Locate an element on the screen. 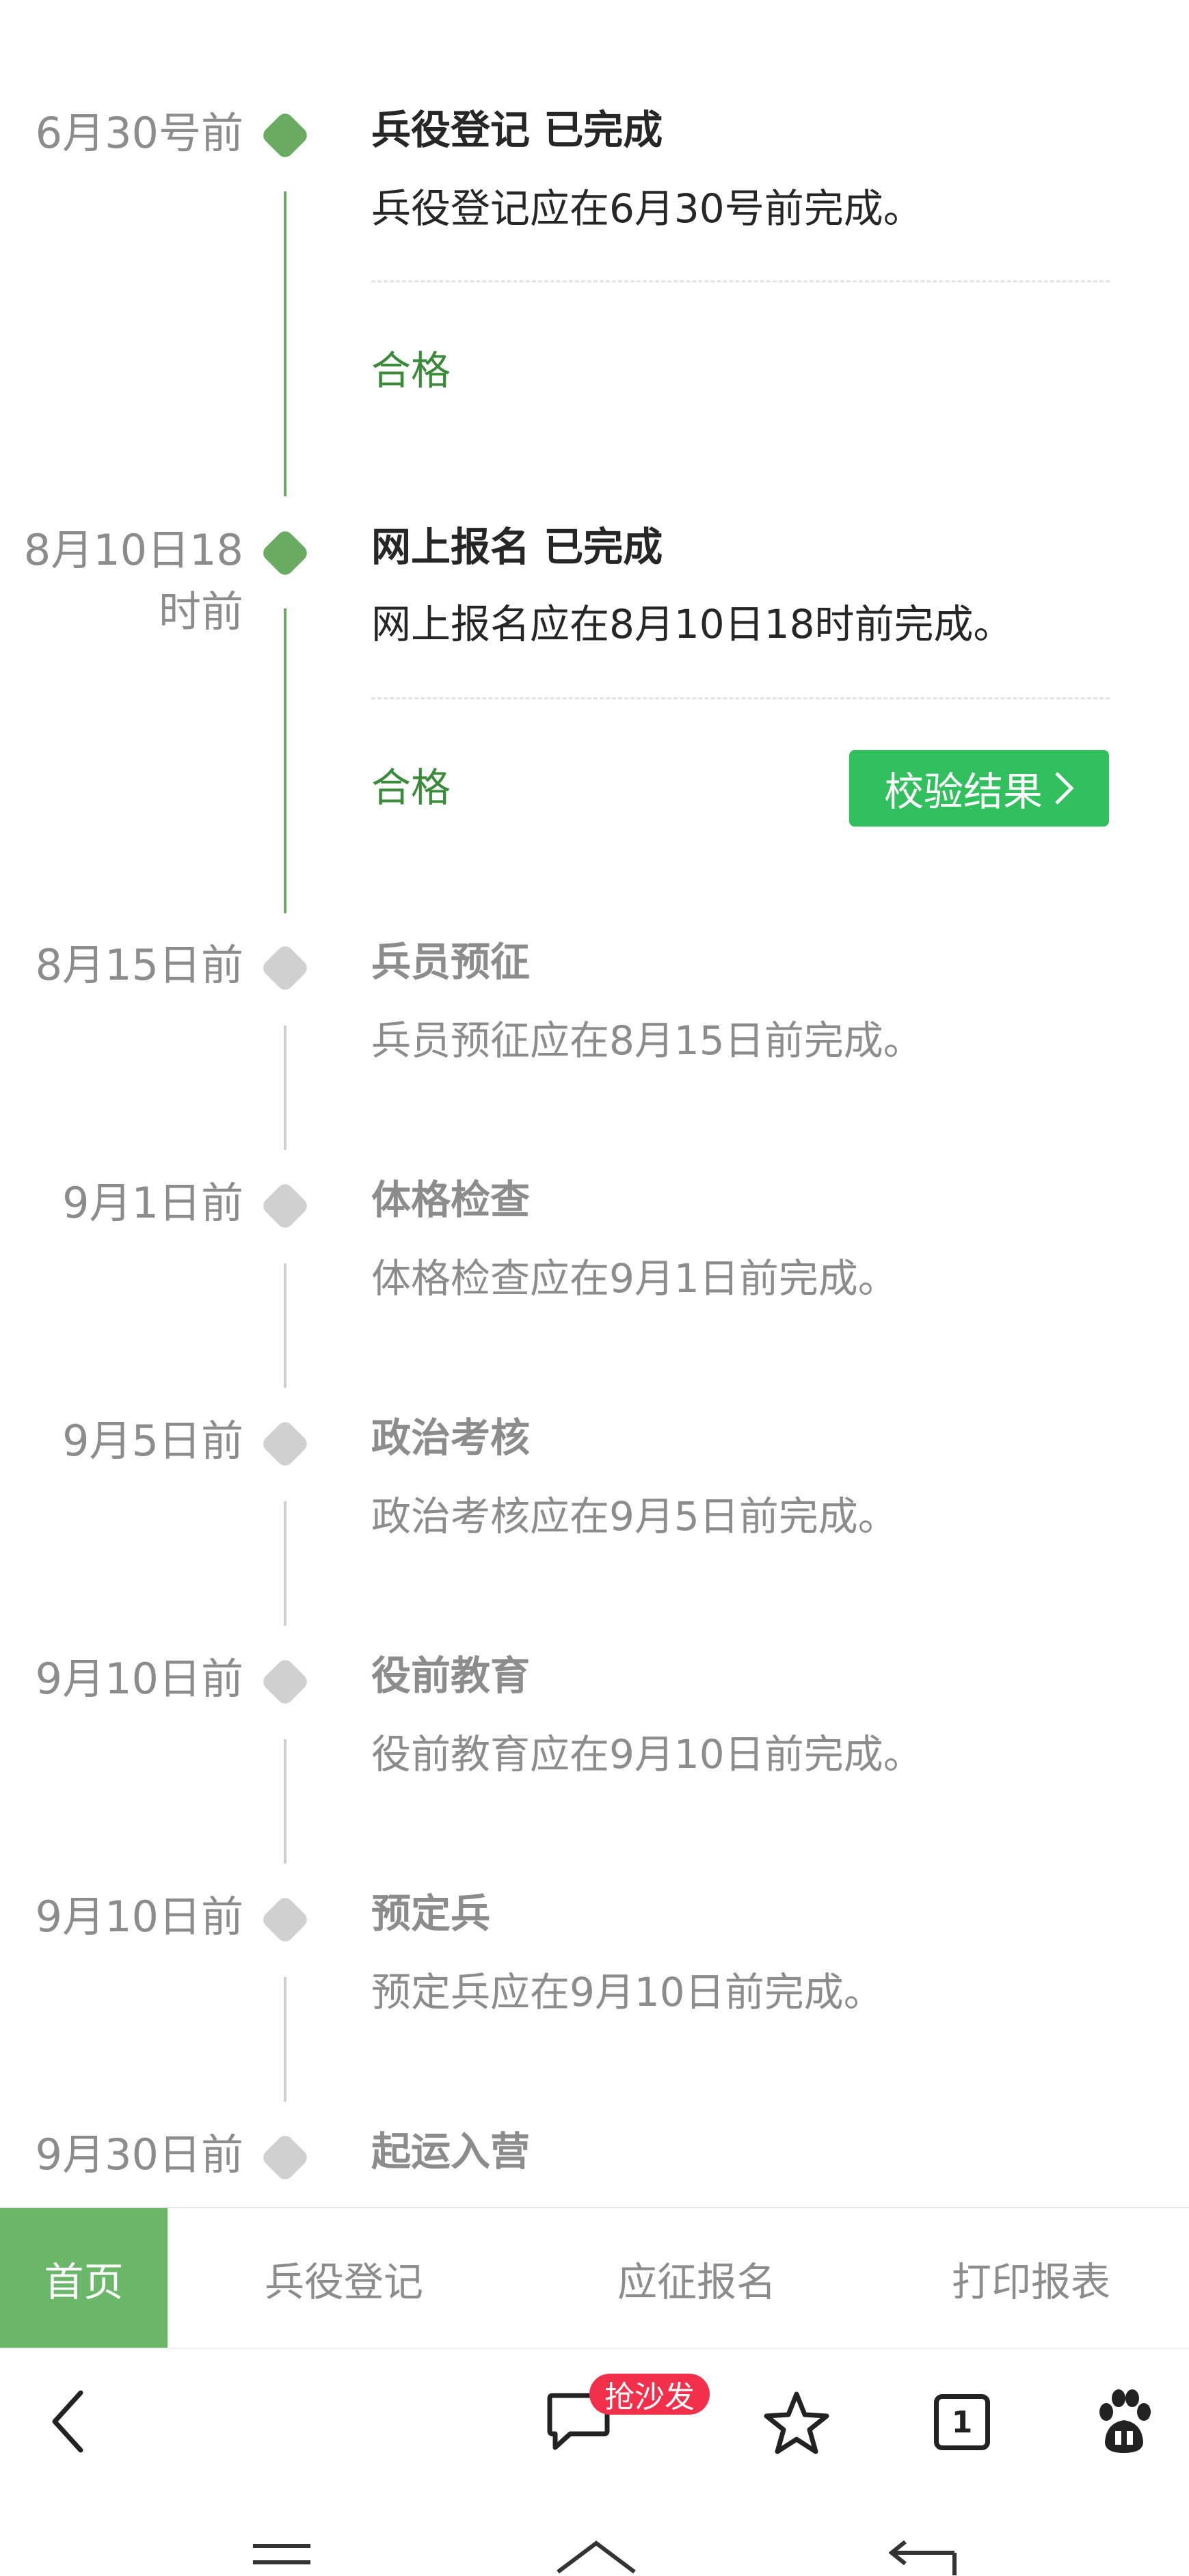  timeline-date: 8月15日前 is located at coordinates (139, 965).